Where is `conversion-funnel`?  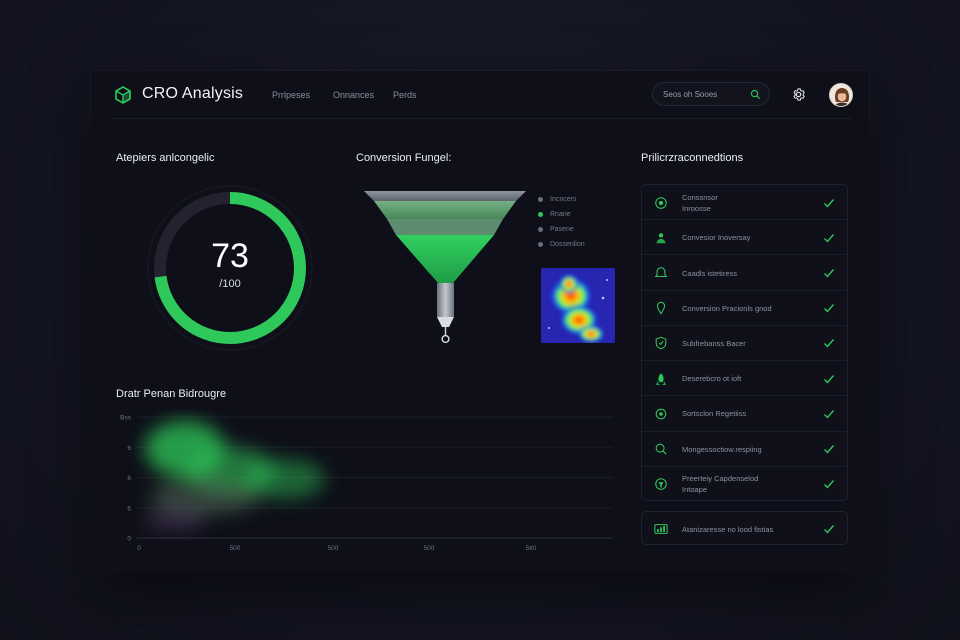
conversion-funnel is located at coordinates (445, 267).